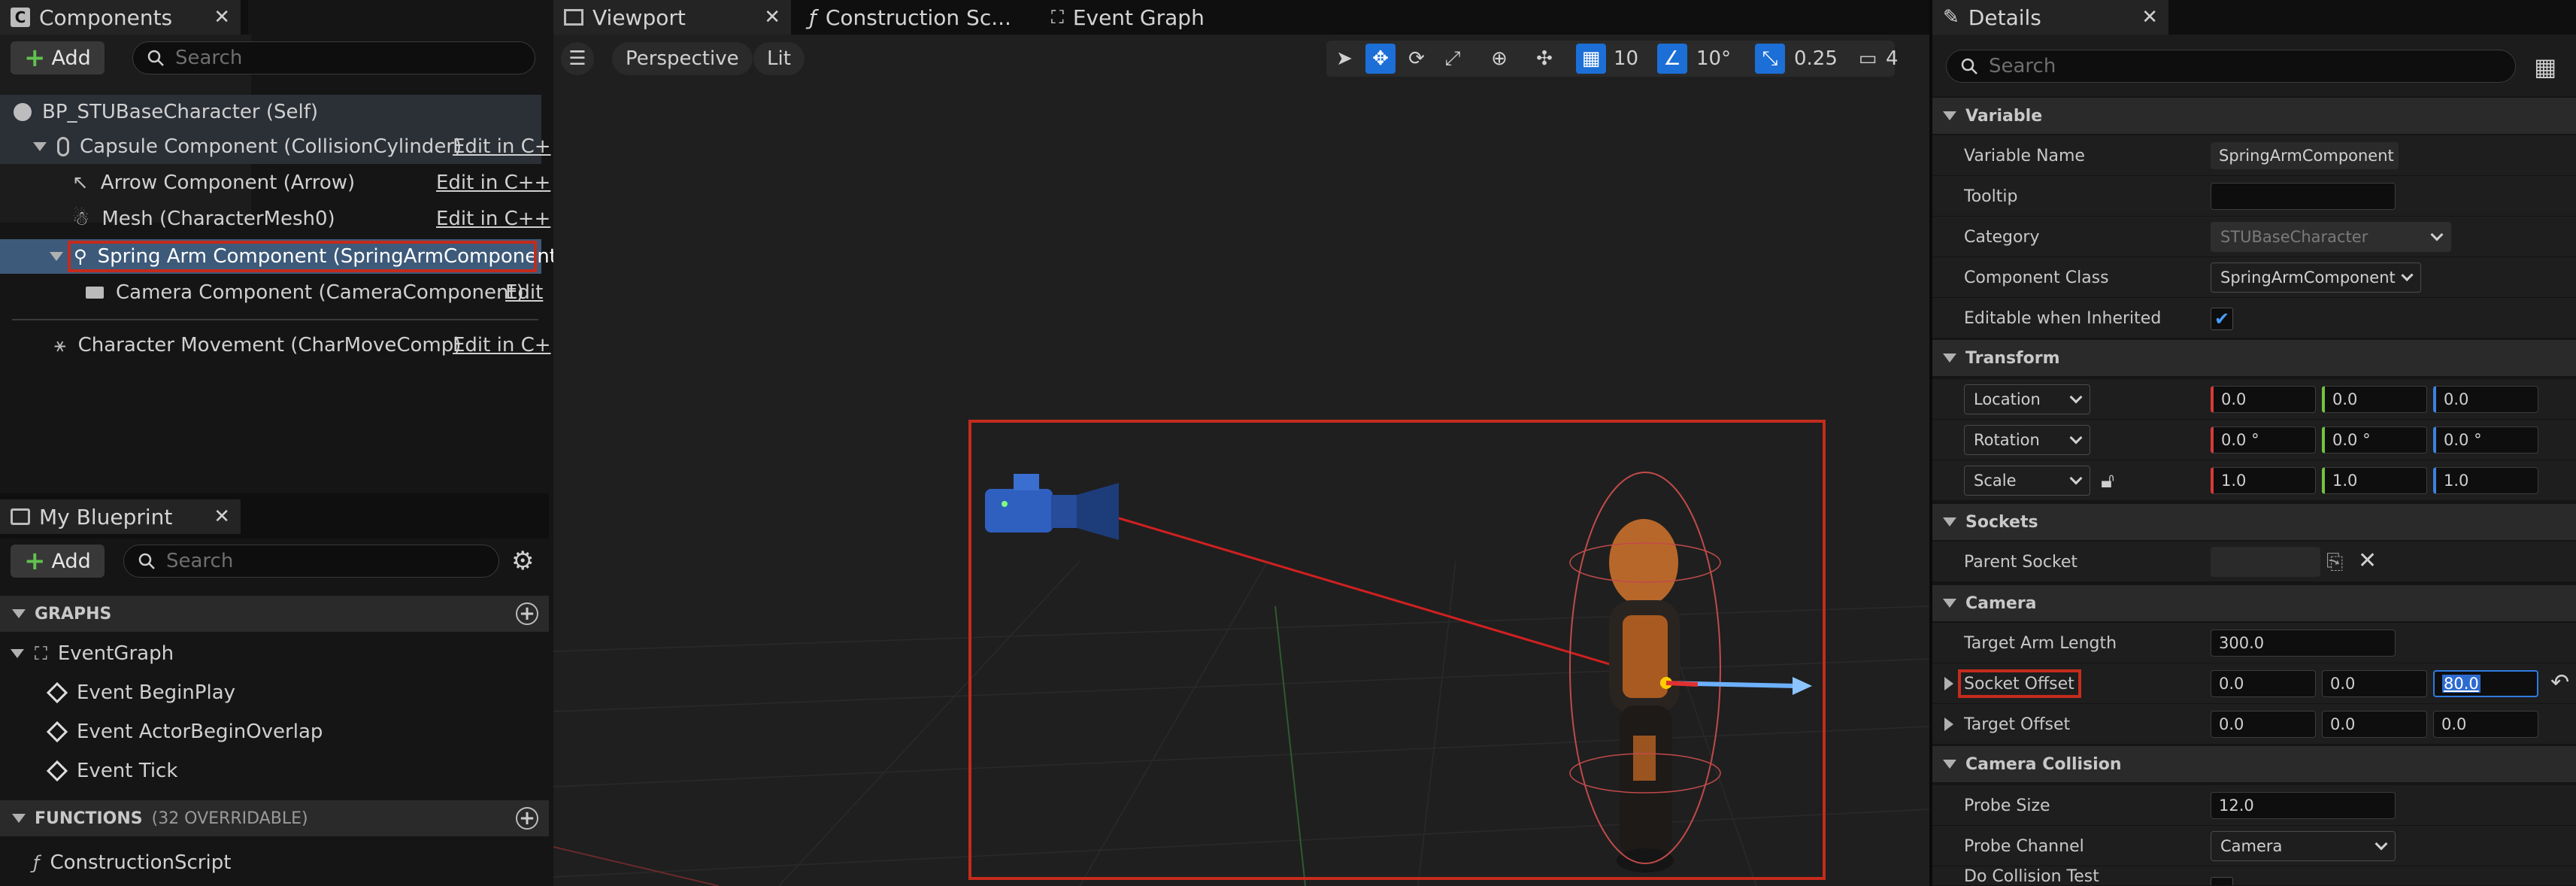  I want to click on section-camera-collision: Camera Collision, so click(2254, 764).